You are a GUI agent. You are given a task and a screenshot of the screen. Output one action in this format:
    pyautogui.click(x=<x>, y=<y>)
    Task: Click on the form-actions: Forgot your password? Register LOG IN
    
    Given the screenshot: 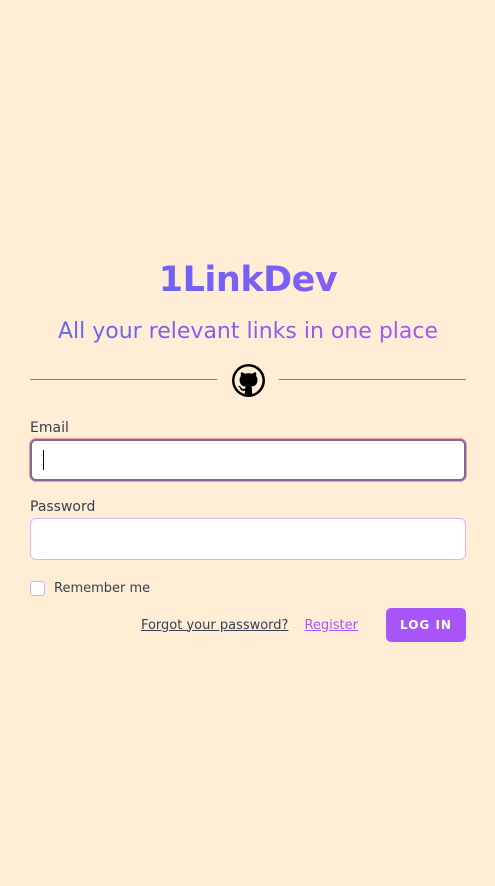 What is the action you would take?
    pyautogui.click(x=248, y=625)
    